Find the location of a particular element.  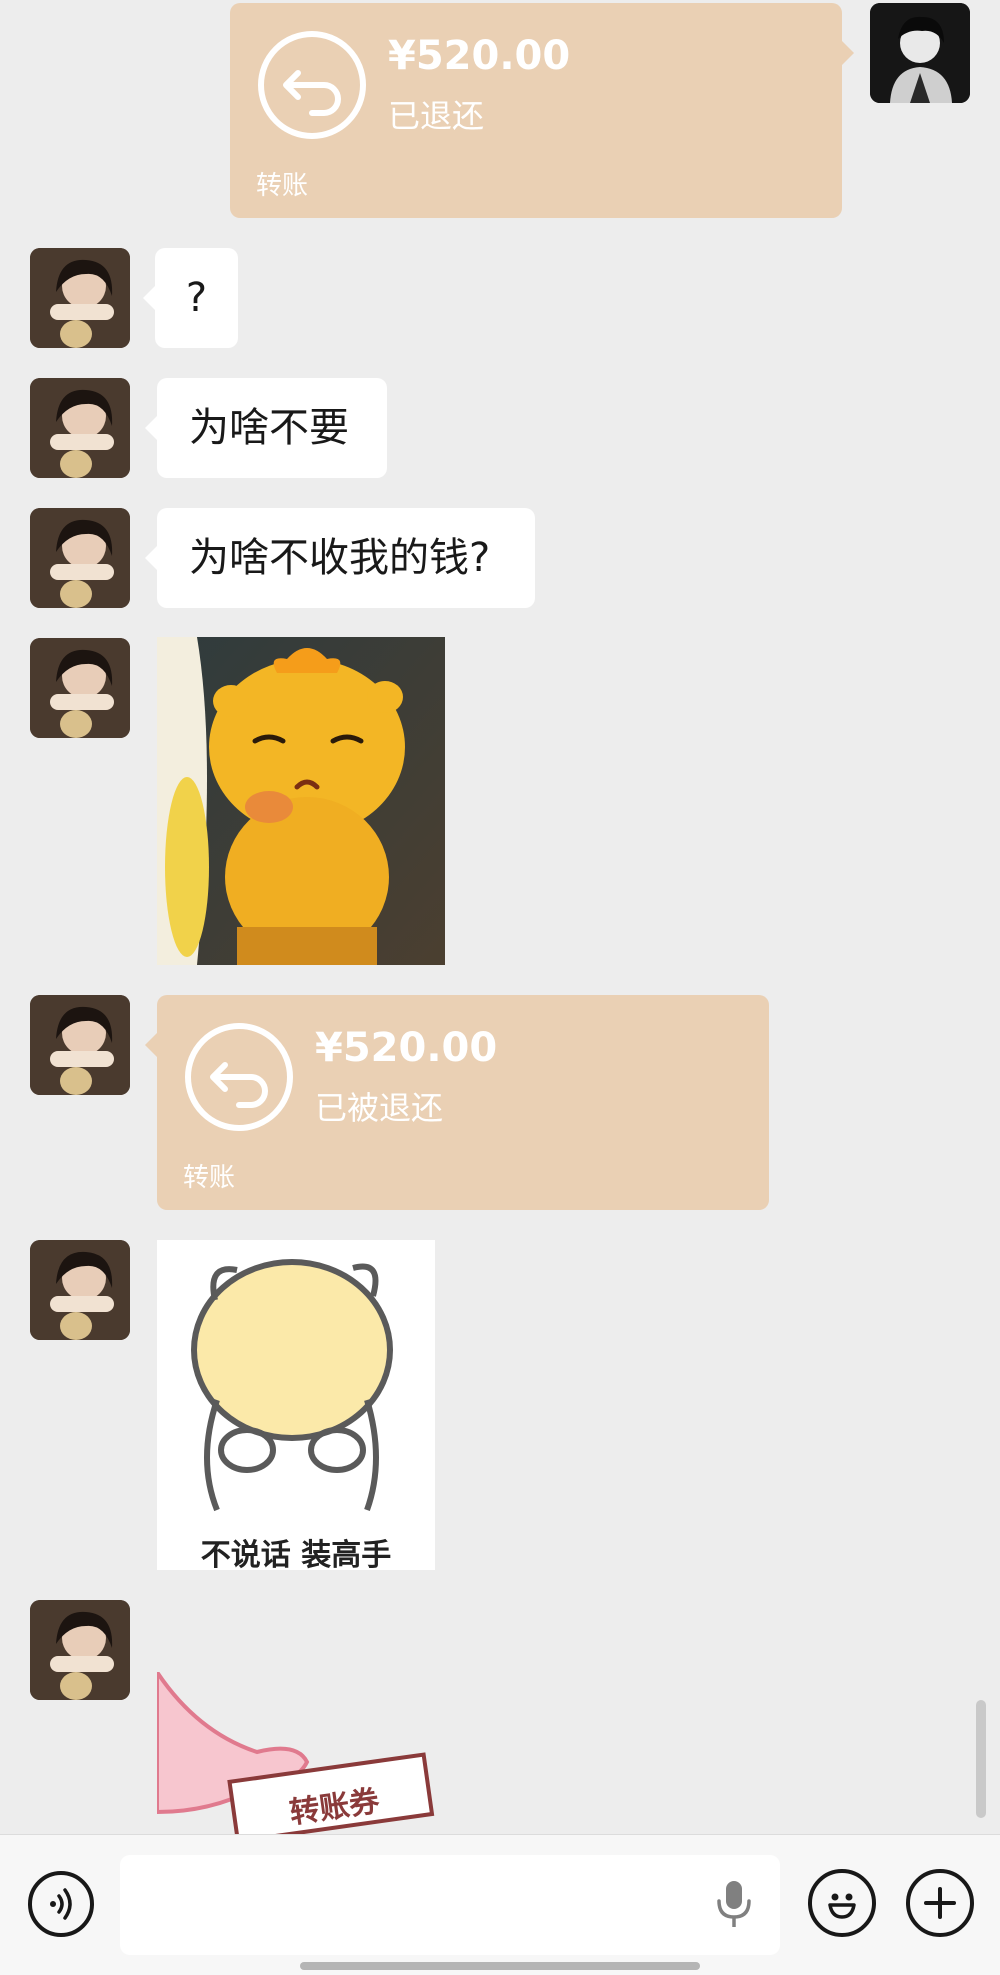

message-text: 为啥不收我的钱? is located at coordinates (340, 558).